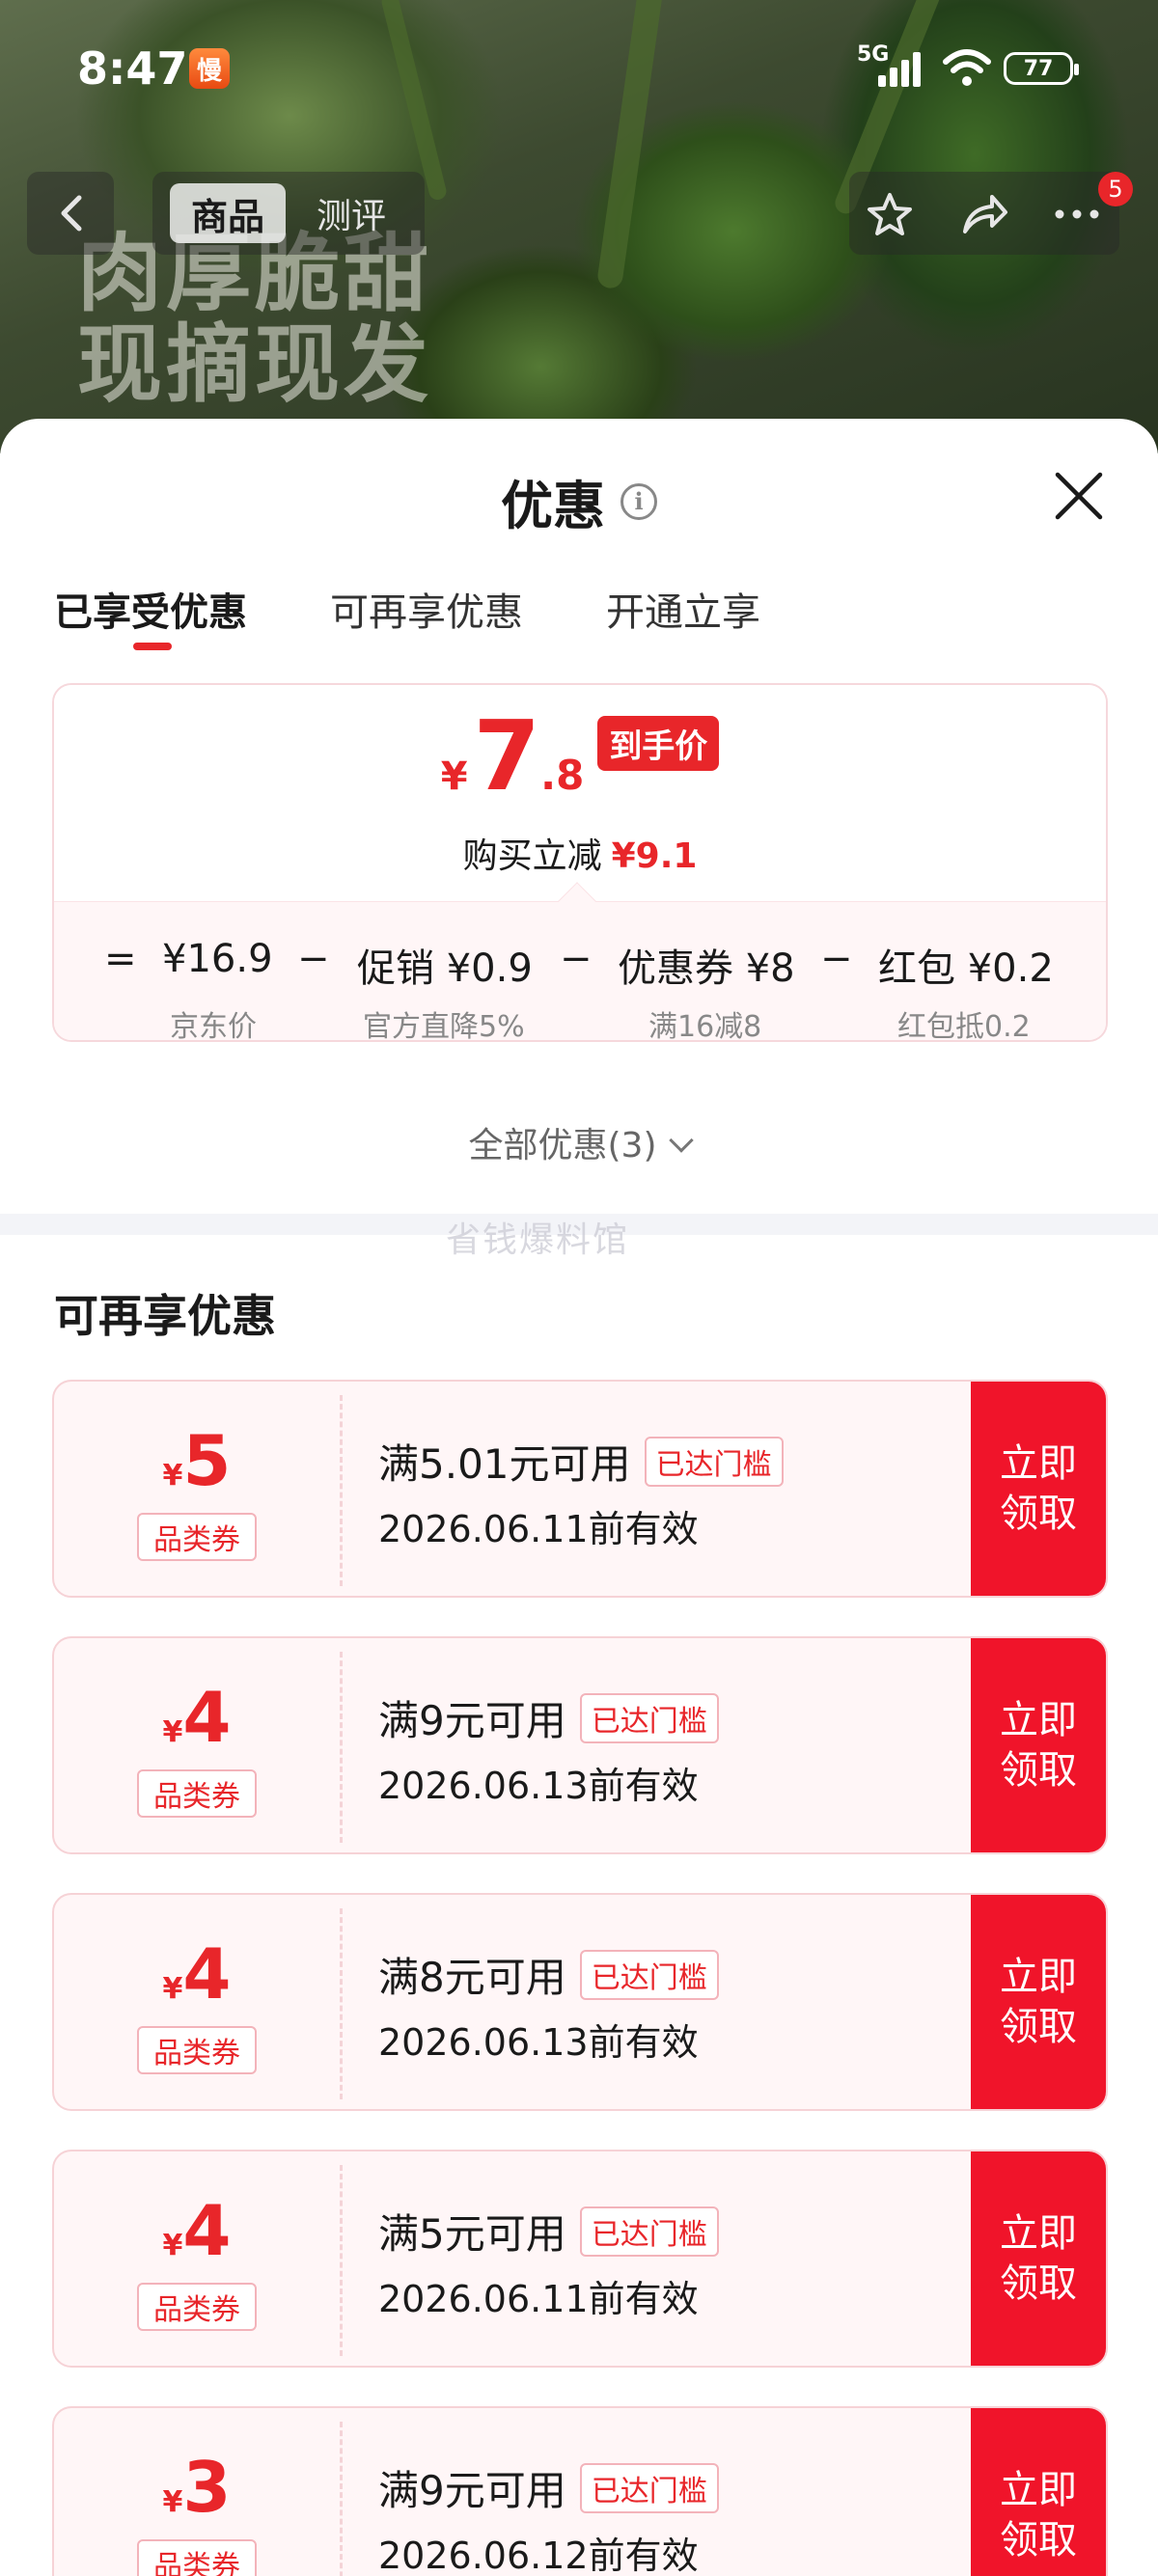  I want to click on tab-more-available: 可再享优惠, so click(426, 609).